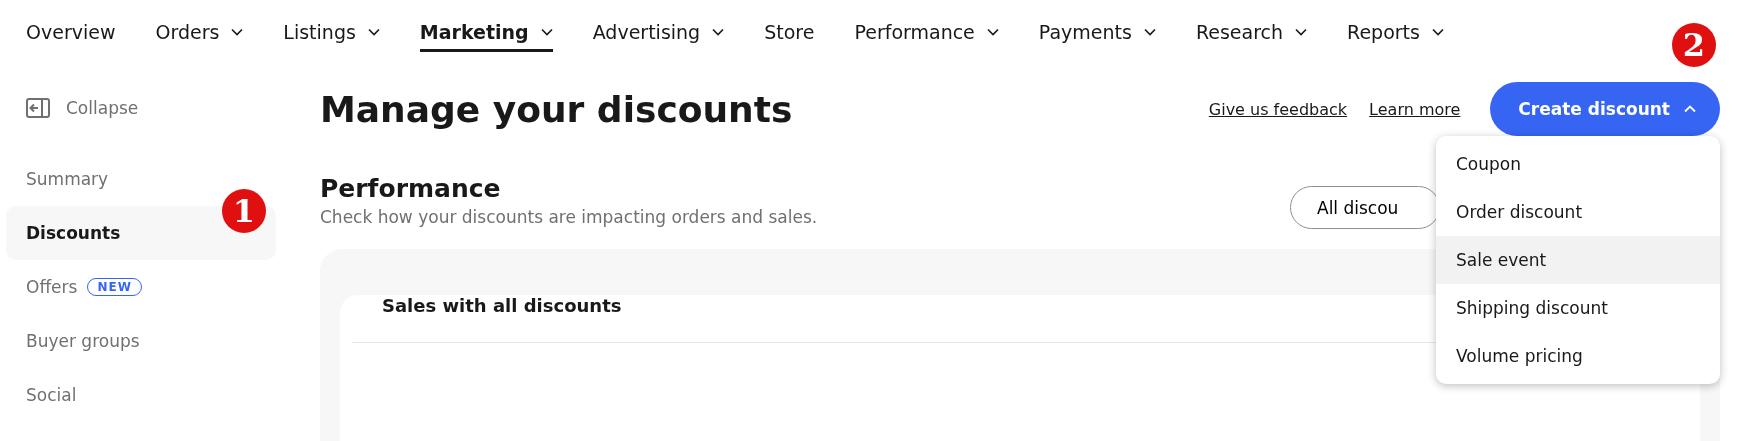 This screenshot has height=441, width=1744. Describe the element at coordinates (1415, 109) in the screenshot. I see `text-link: Learn more` at that location.